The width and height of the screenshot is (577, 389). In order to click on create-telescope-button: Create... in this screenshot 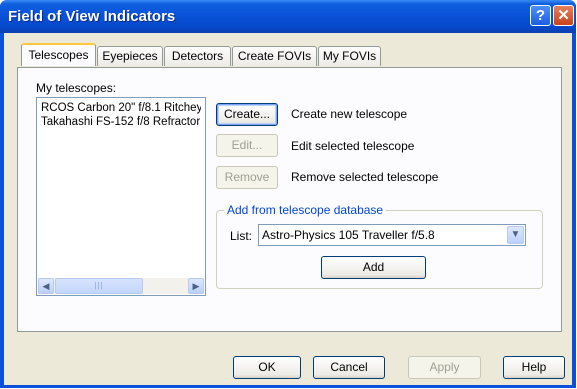, I will do `click(247, 114)`.